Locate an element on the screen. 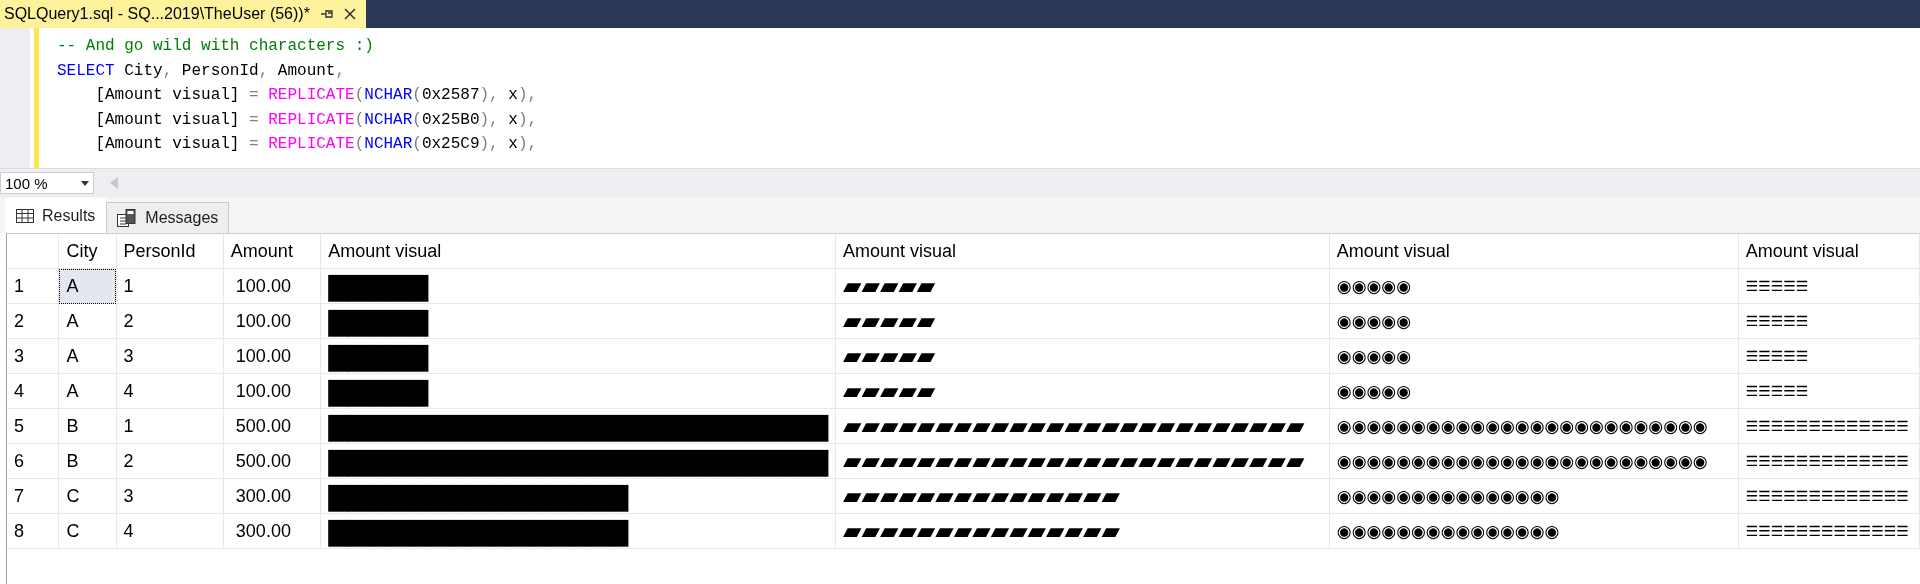 This screenshot has height=584, width=1920. column-header: City is located at coordinates (87, 251).